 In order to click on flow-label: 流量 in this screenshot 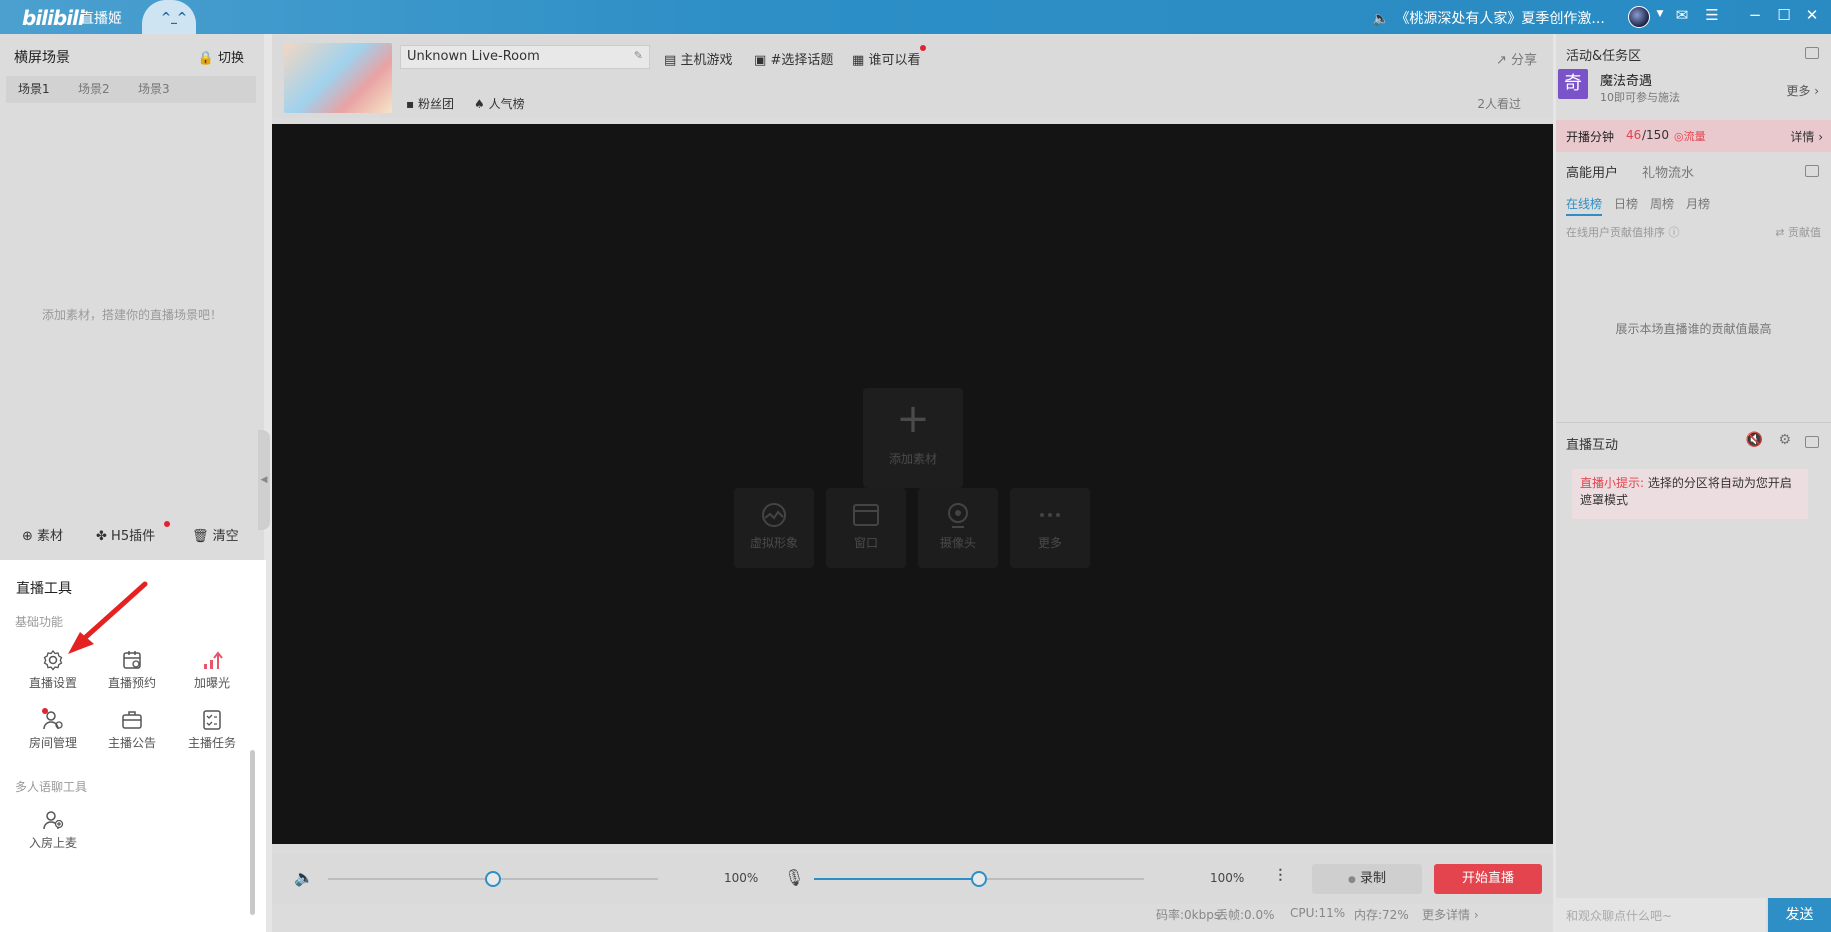, I will do `click(1694, 136)`.